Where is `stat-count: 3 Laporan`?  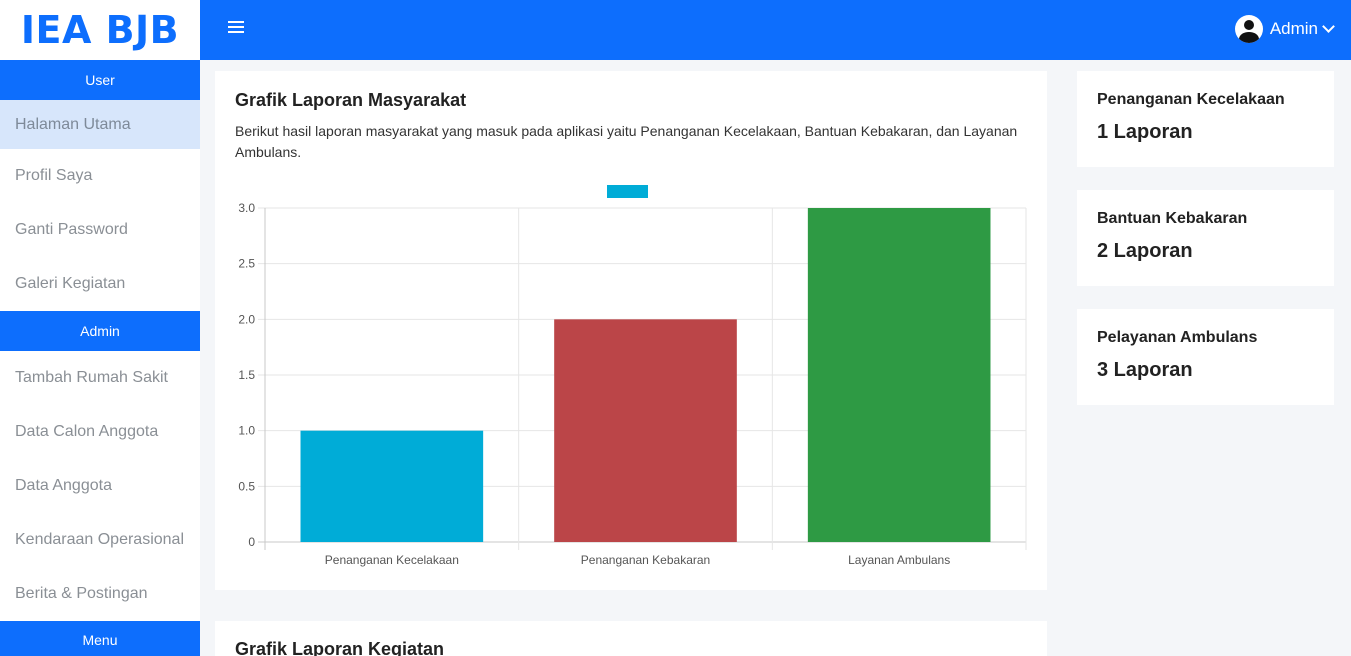
stat-count: 3 Laporan is located at coordinates (1145, 370).